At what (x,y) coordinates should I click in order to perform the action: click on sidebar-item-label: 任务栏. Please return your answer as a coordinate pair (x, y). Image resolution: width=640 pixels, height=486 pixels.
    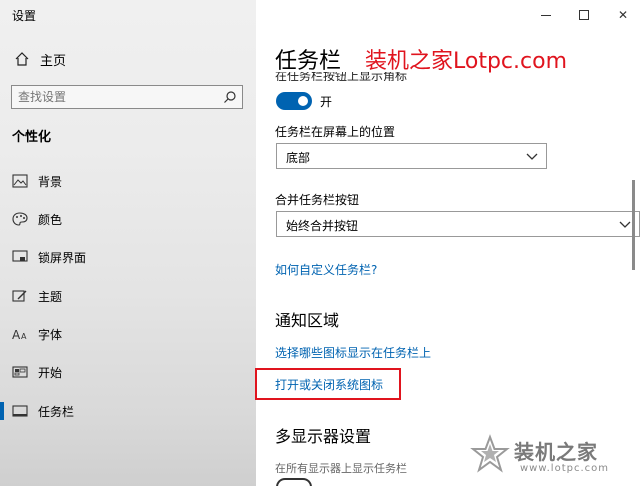
    Looking at the image, I should click on (56, 412).